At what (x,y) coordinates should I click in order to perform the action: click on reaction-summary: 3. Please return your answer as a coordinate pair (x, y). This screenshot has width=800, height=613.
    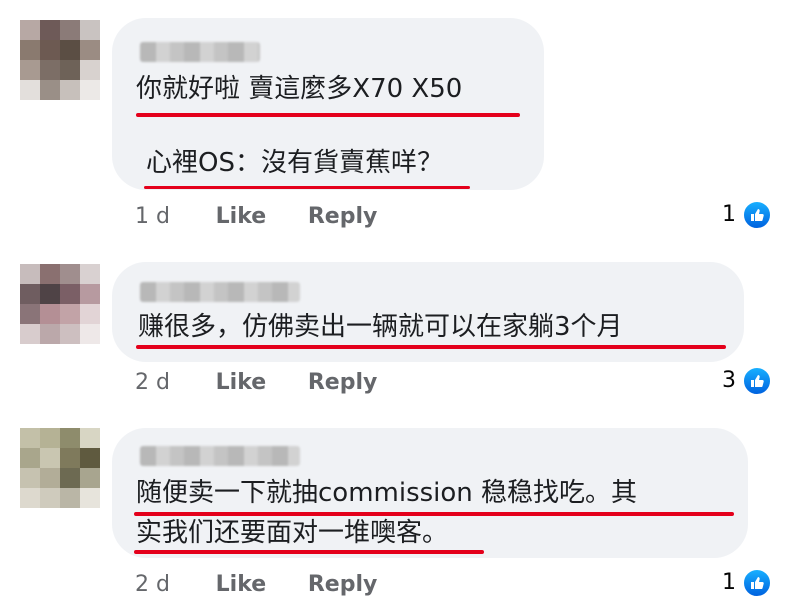
    Looking at the image, I should click on (747, 381).